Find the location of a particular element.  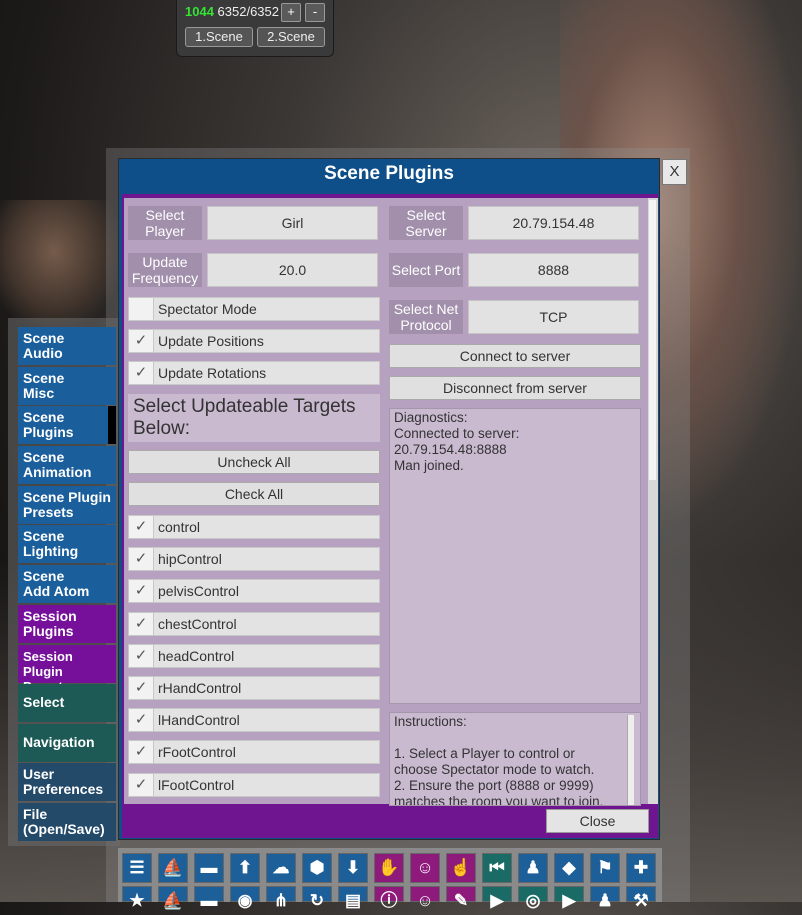

tools-icon: ⚒ is located at coordinates (641, 898).